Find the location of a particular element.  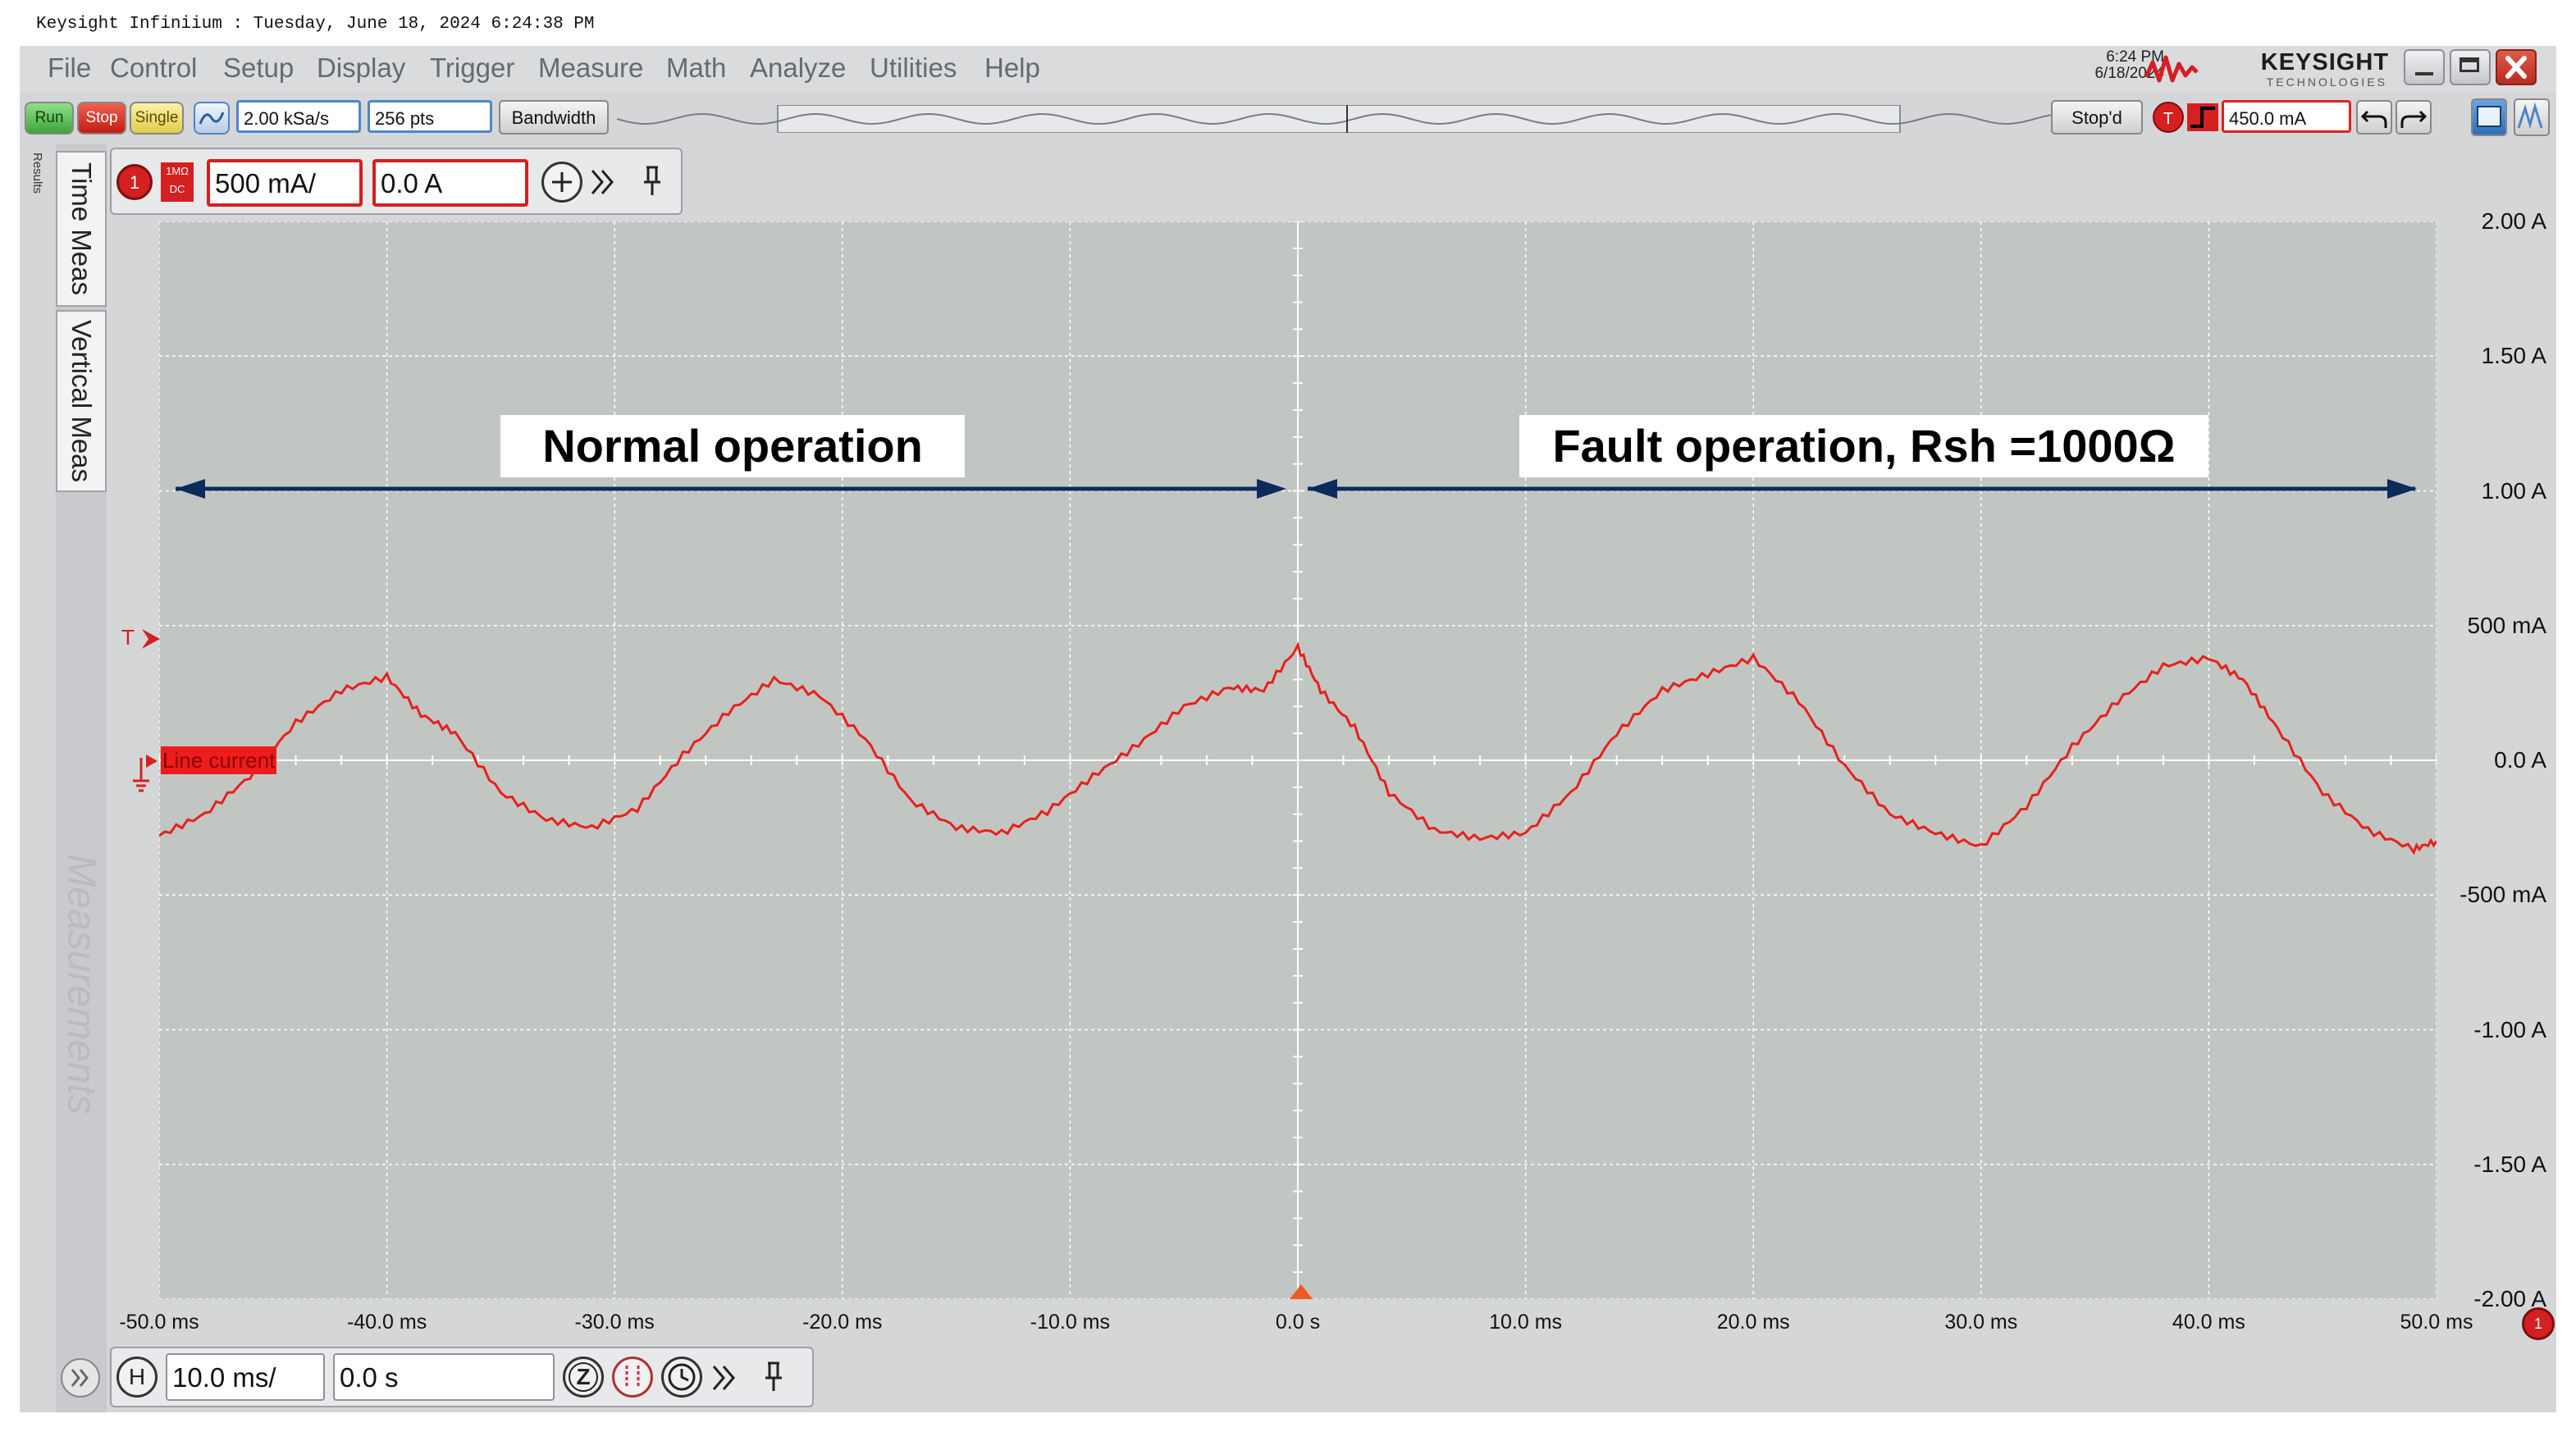

redo-button is located at coordinates (2414, 117).